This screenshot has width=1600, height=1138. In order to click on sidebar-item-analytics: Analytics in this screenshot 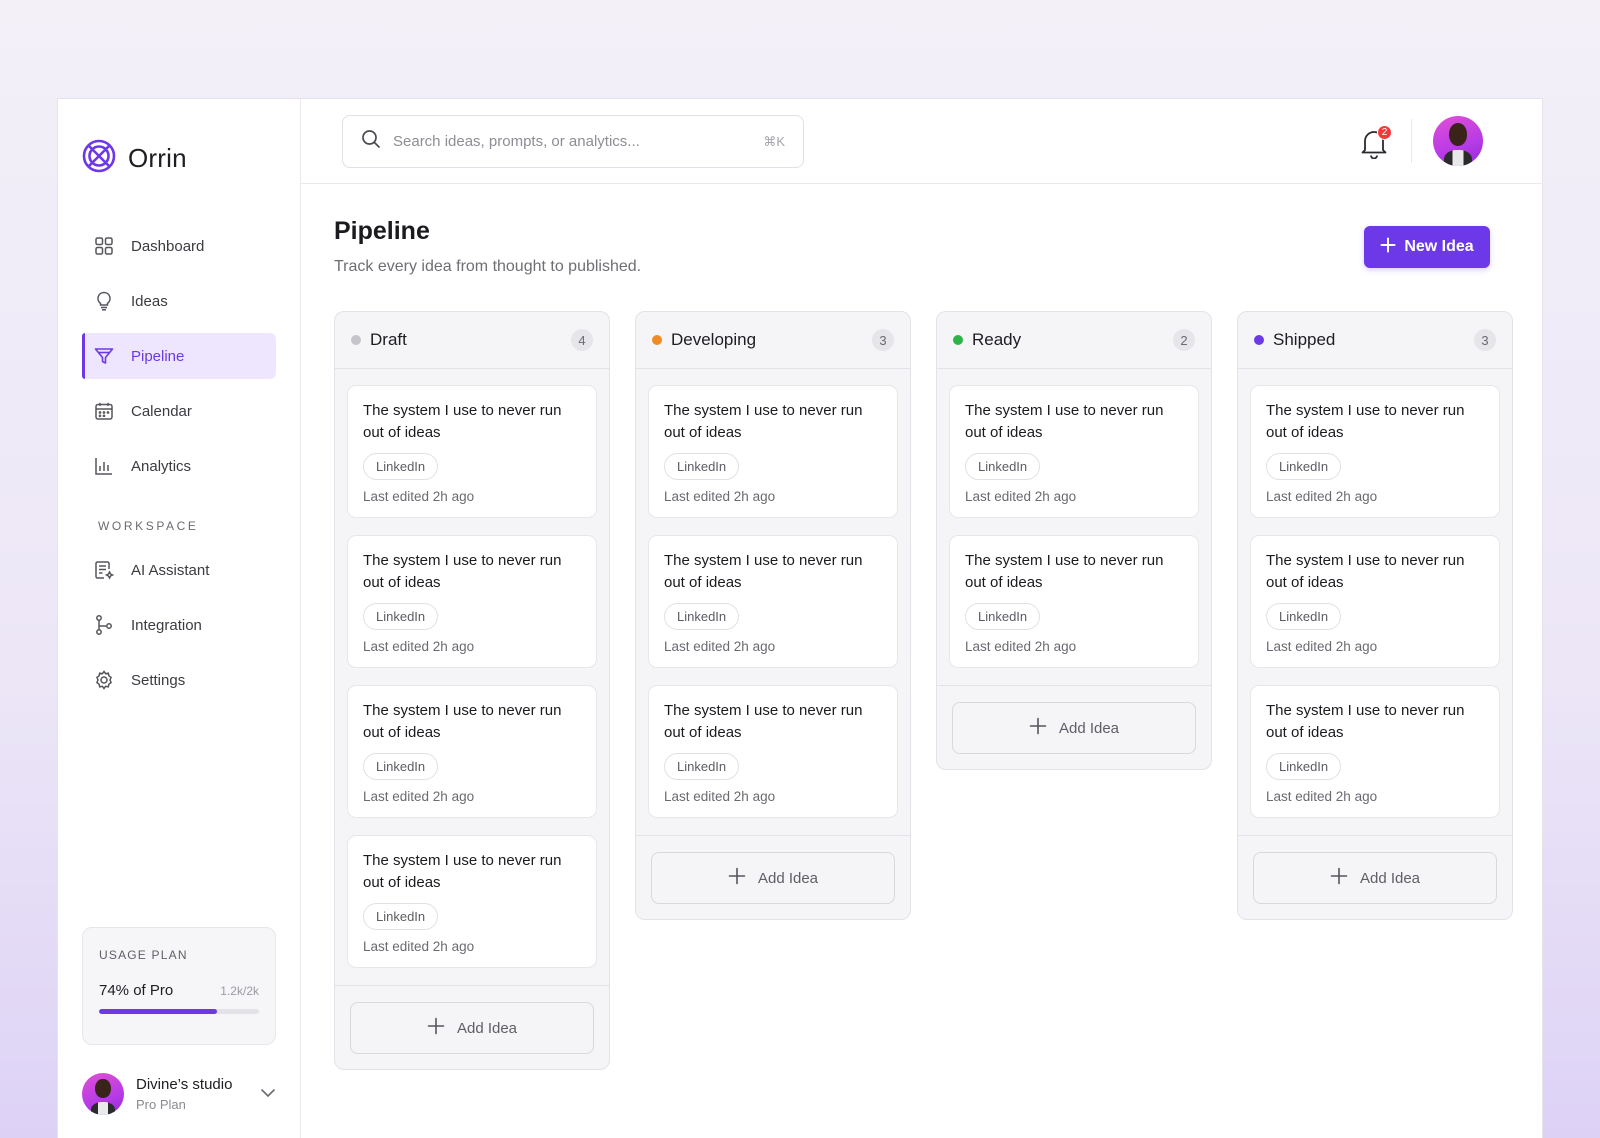, I will do `click(179, 466)`.